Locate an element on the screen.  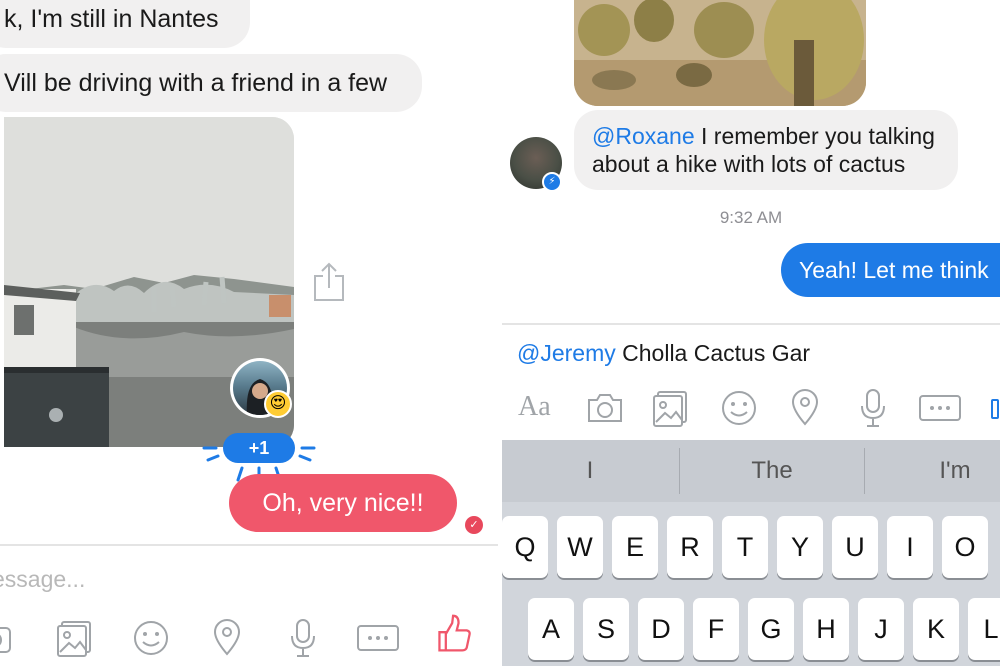
key-g: G is located at coordinates (771, 629).